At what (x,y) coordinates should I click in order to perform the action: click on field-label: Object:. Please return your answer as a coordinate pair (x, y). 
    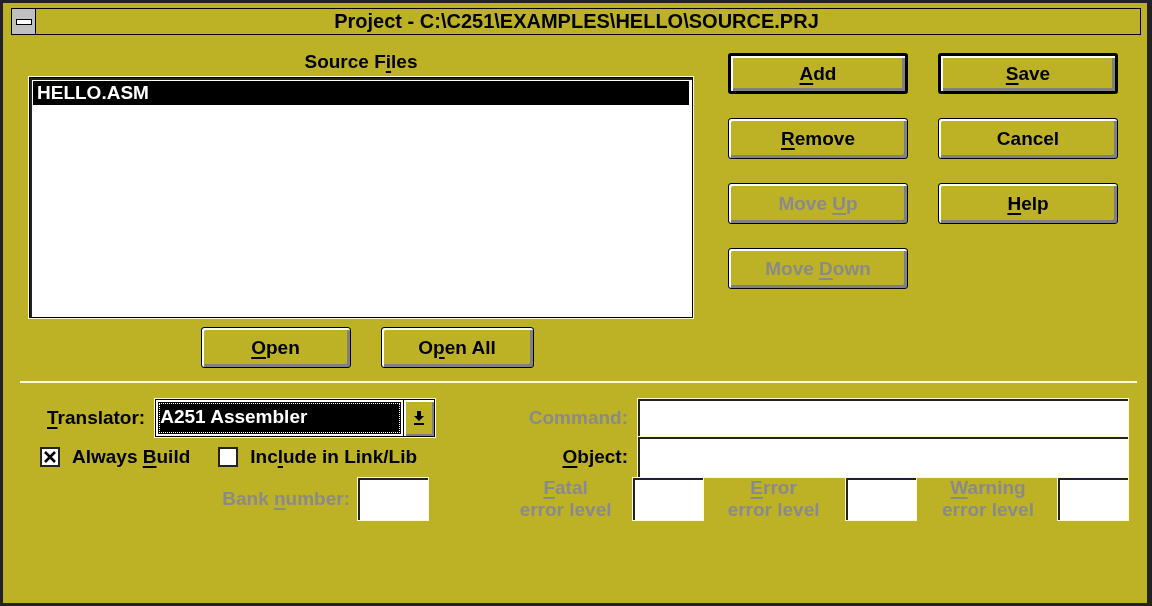
    Looking at the image, I should click on (594, 457).